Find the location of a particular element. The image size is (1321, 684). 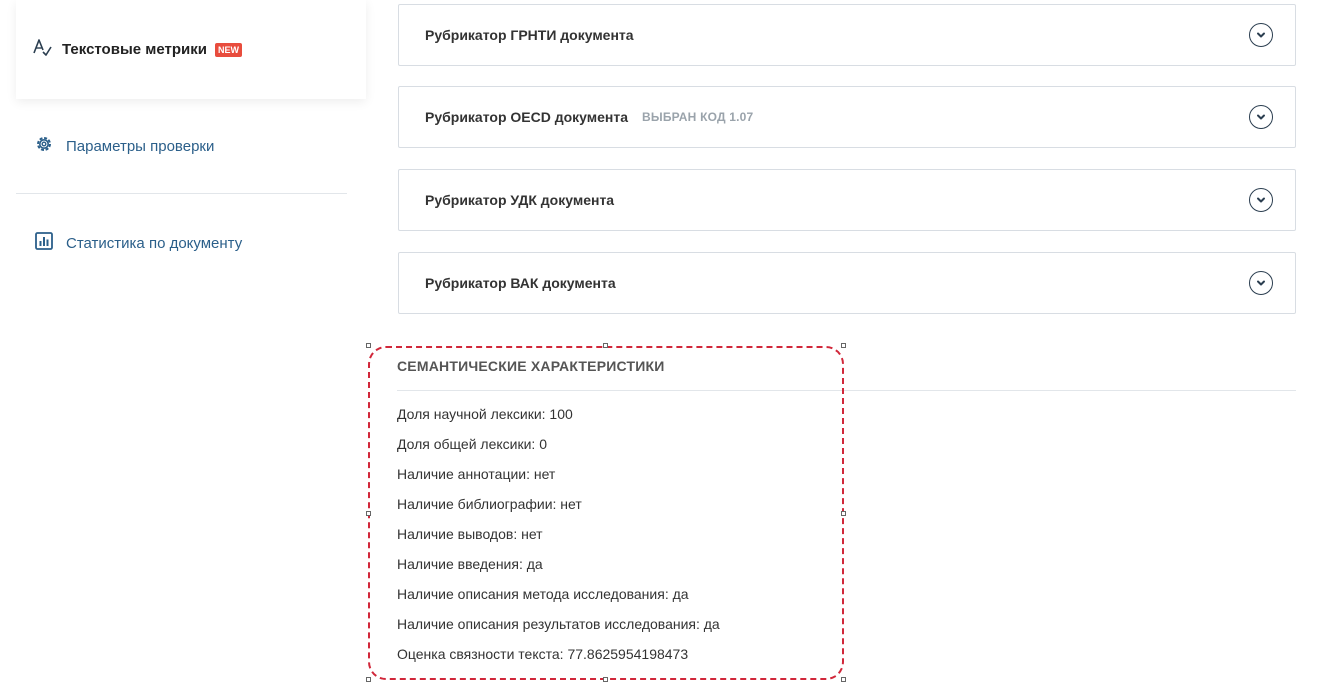

panel-title: Рубрикатор OECD документа is located at coordinates (527, 117).